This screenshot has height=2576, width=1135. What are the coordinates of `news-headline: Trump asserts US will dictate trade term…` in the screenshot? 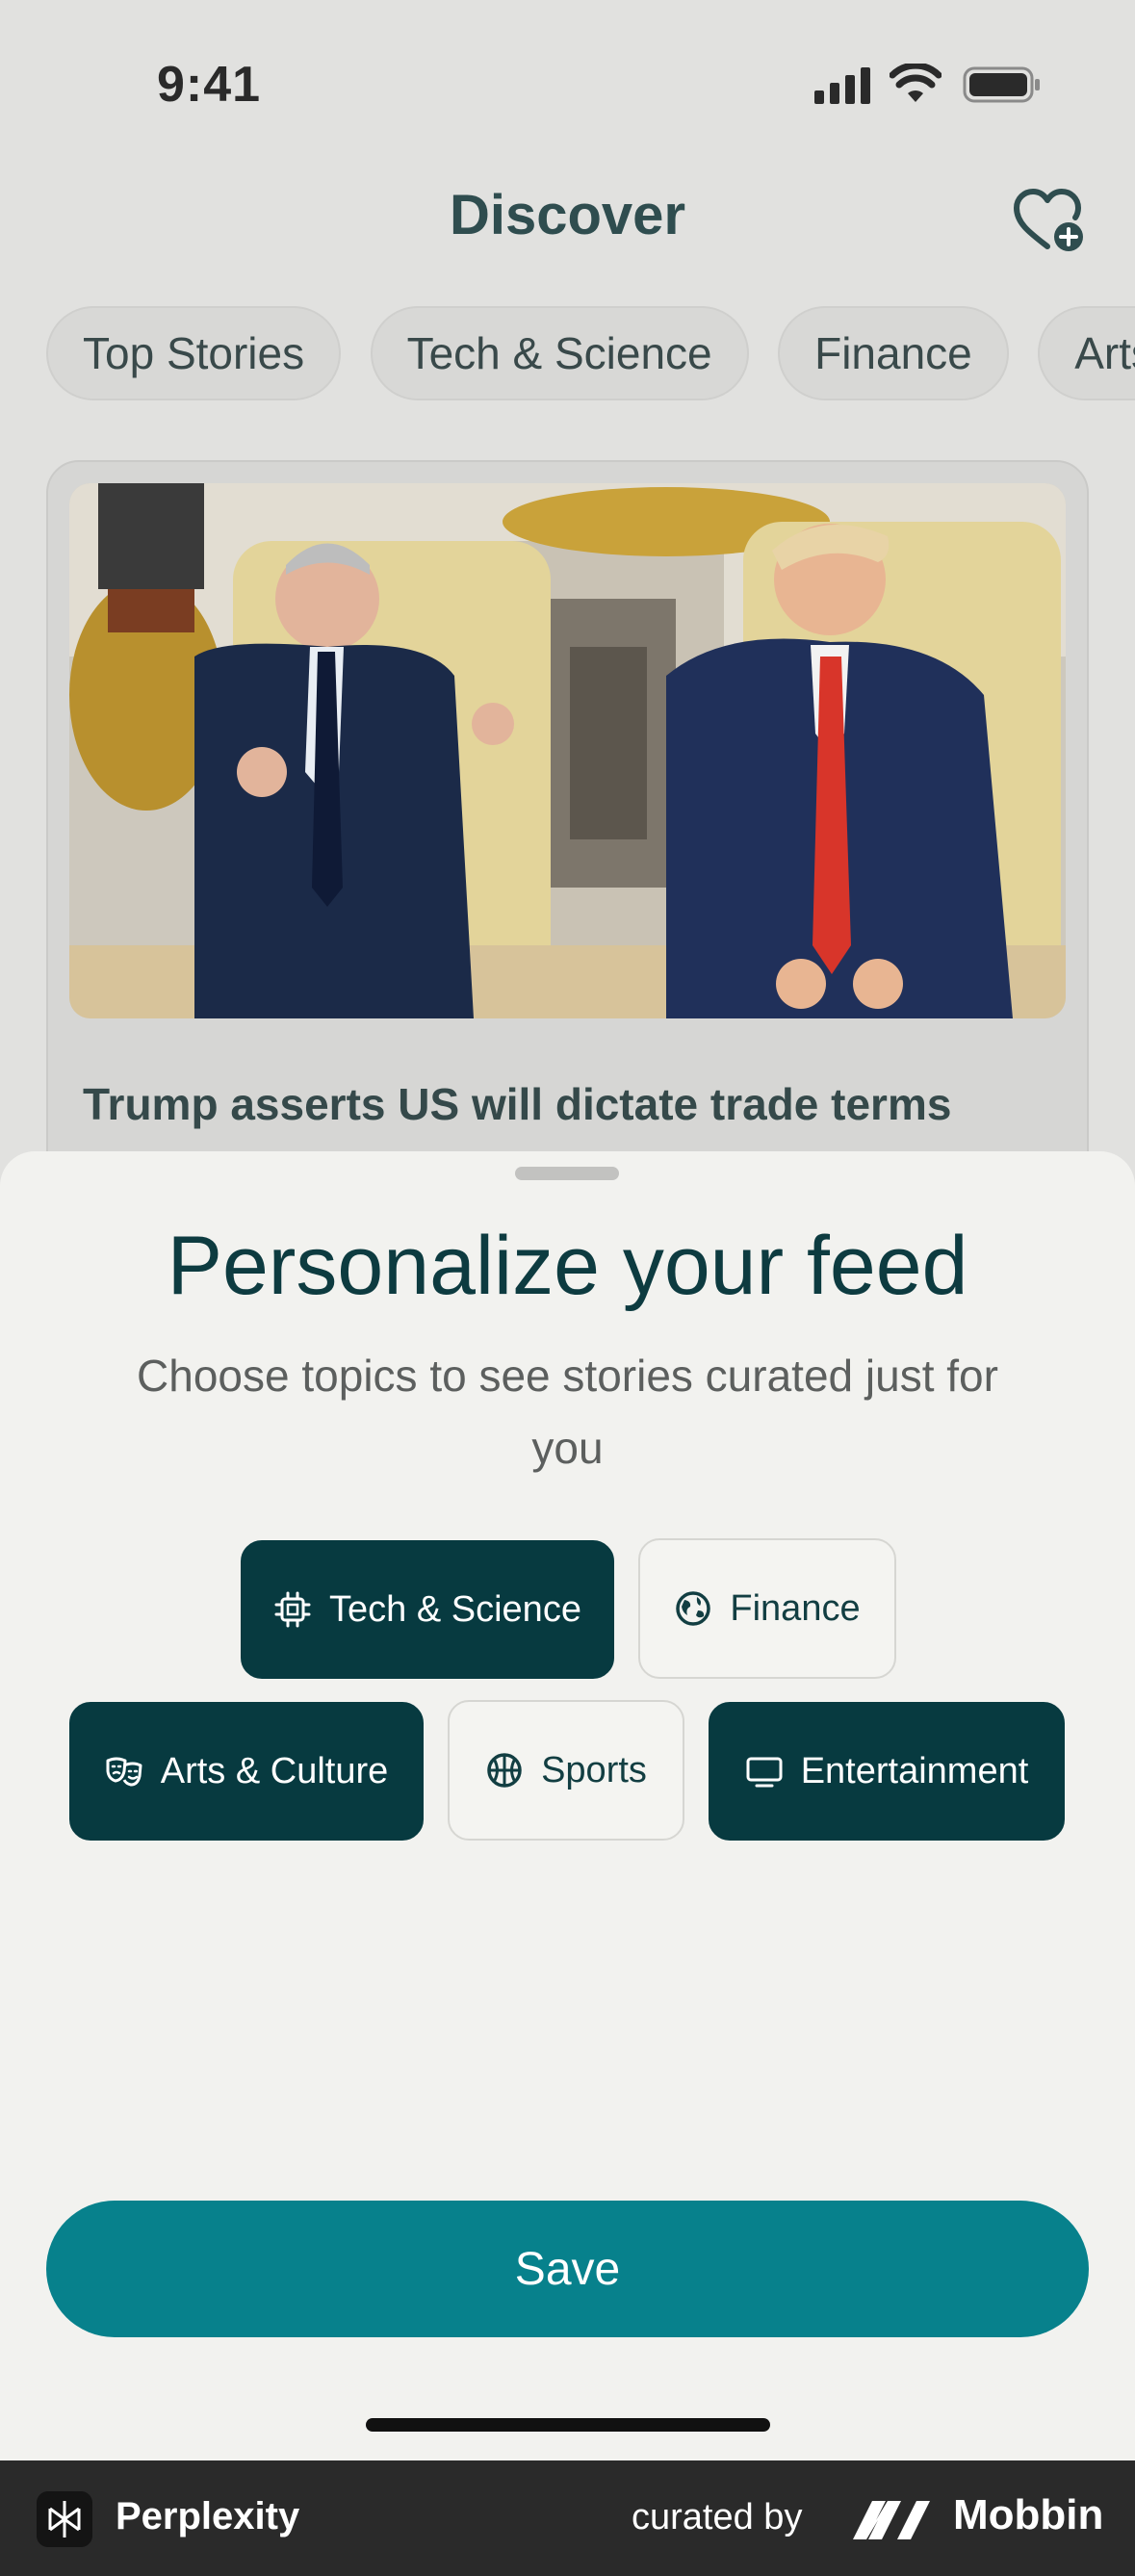 It's located at (517, 1104).